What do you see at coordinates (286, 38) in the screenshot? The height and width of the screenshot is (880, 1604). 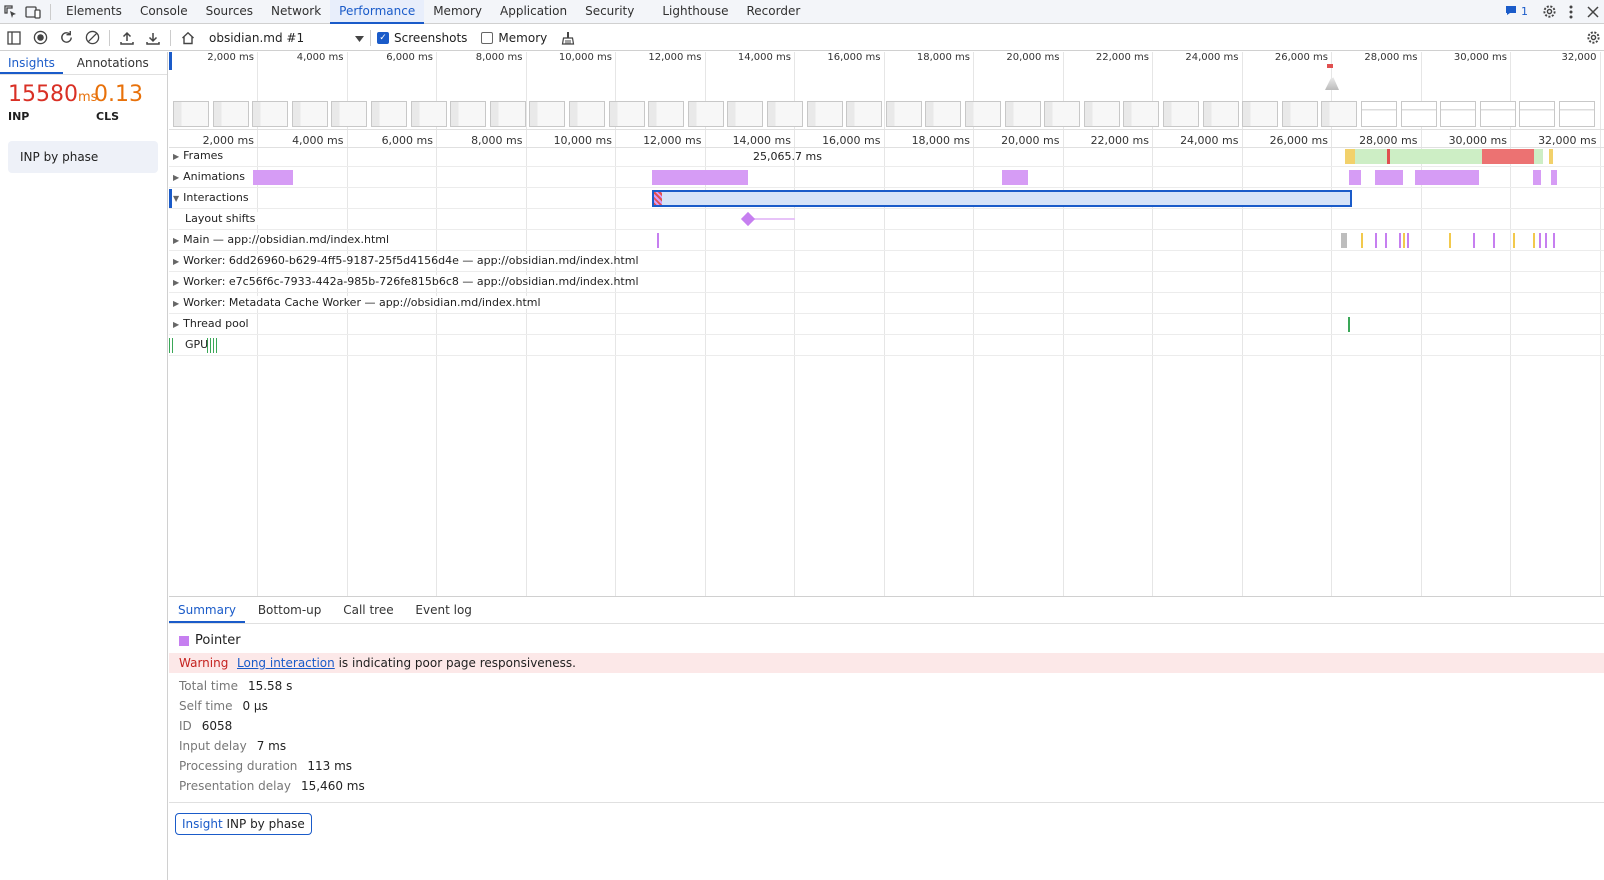 I see `recording-select: obsidian.md #1` at bounding box center [286, 38].